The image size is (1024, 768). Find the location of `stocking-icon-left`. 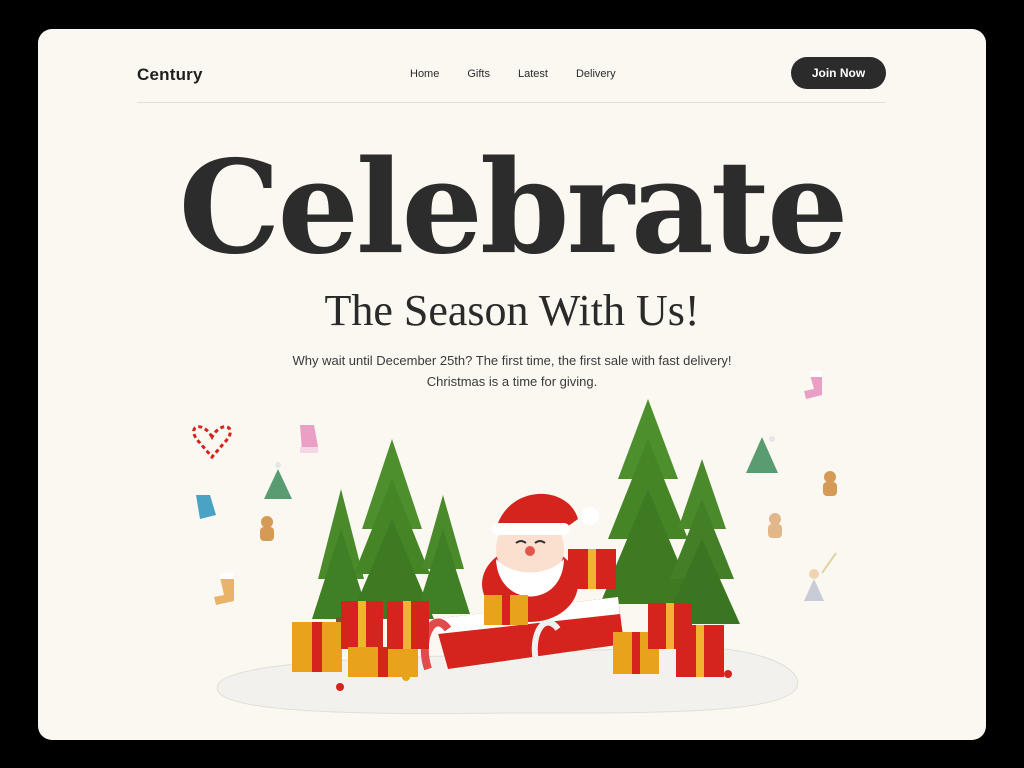

stocking-icon-left is located at coordinates (224, 589).